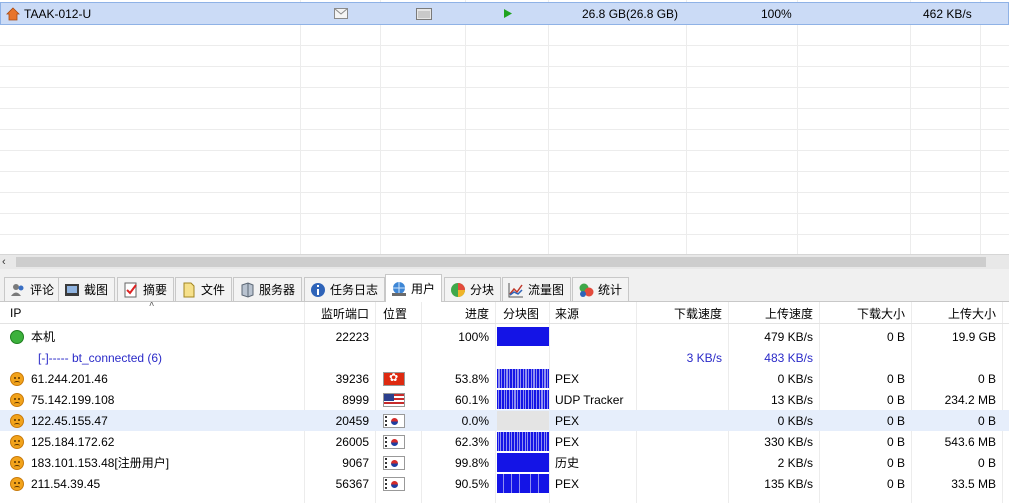  Describe the element at coordinates (66, 483) in the screenshot. I see `peer-ip-text: 211.54.39.45` at that location.